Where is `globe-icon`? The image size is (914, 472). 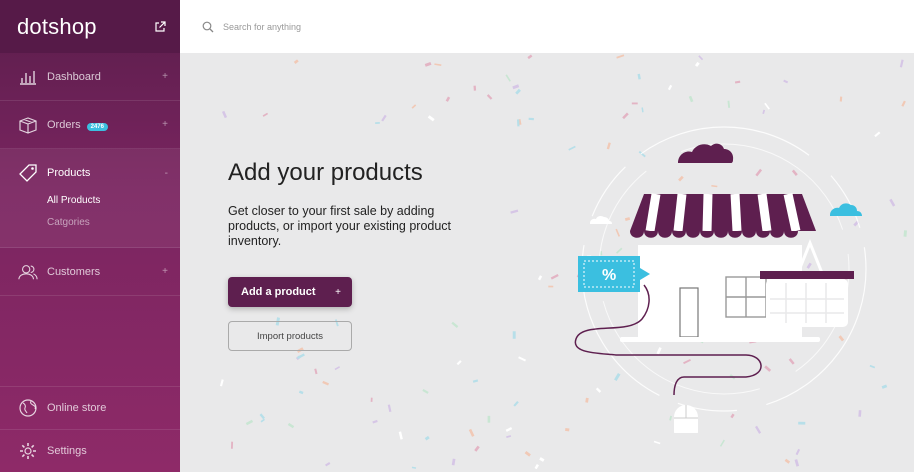 globe-icon is located at coordinates (28, 408).